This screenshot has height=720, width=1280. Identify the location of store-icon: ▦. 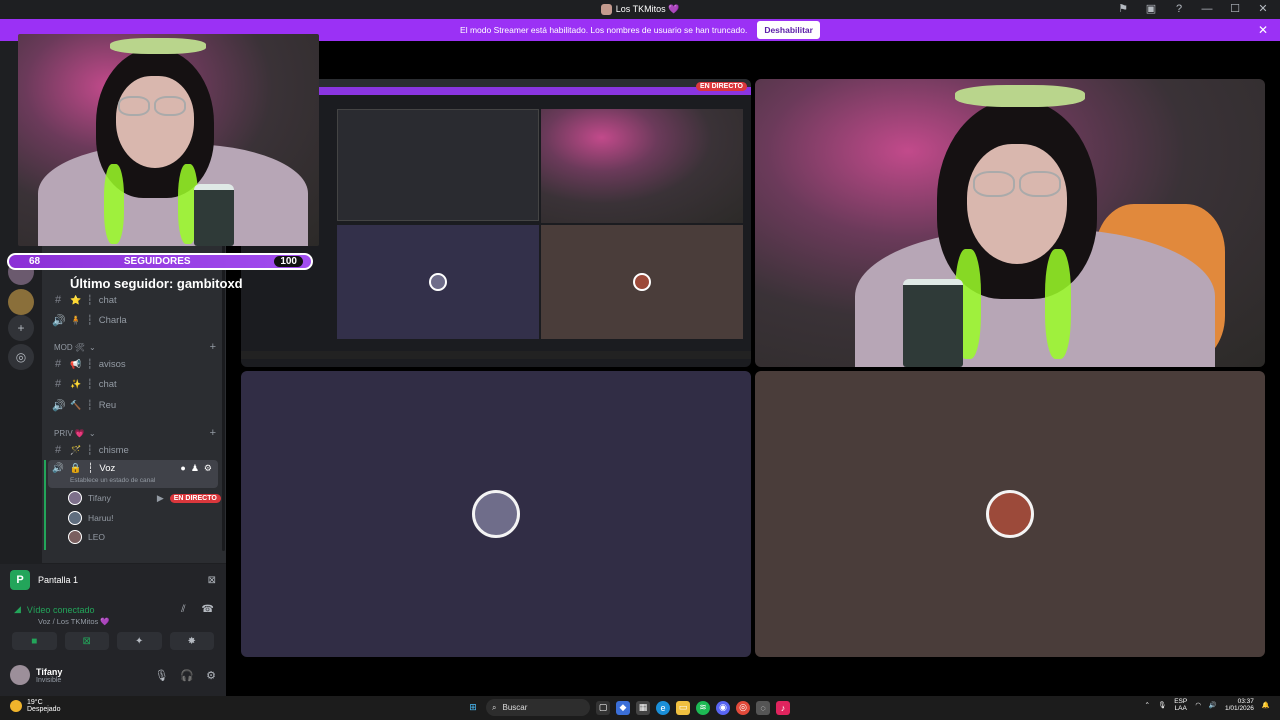
(643, 707).